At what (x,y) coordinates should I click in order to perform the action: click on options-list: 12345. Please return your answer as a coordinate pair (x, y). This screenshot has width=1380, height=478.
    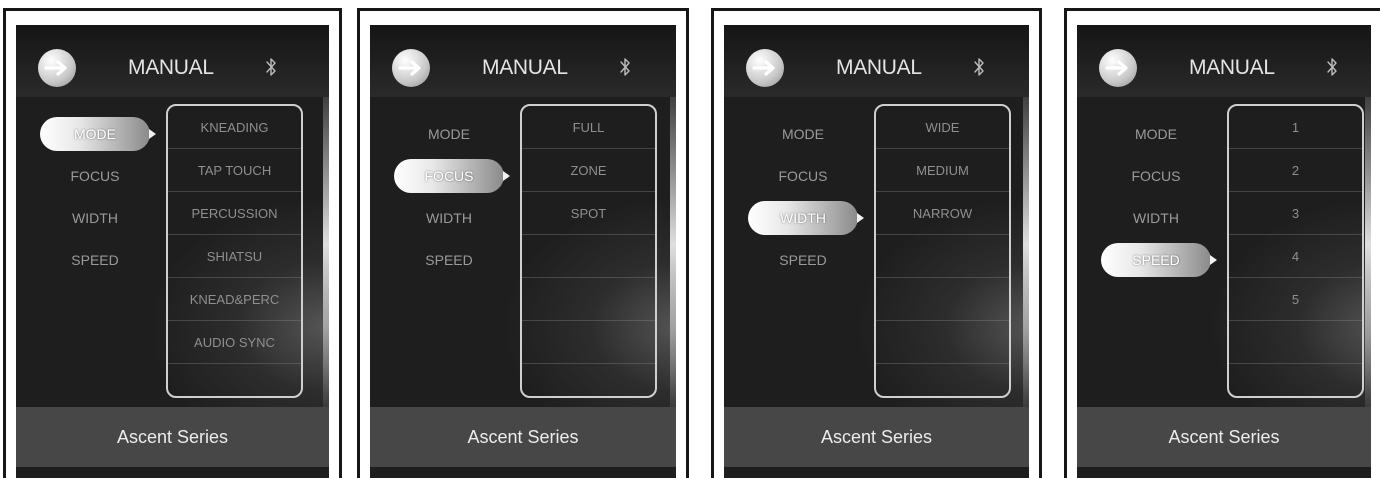
    Looking at the image, I should click on (1295, 251).